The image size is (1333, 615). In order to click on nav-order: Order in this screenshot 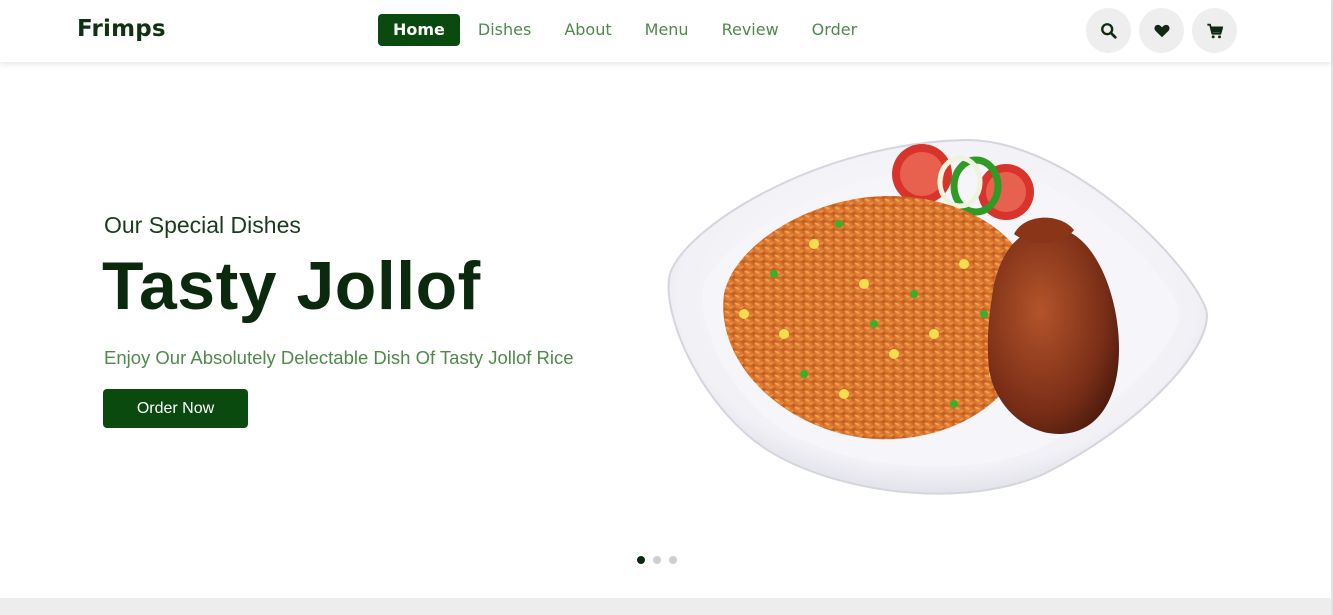, I will do `click(834, 30)`.